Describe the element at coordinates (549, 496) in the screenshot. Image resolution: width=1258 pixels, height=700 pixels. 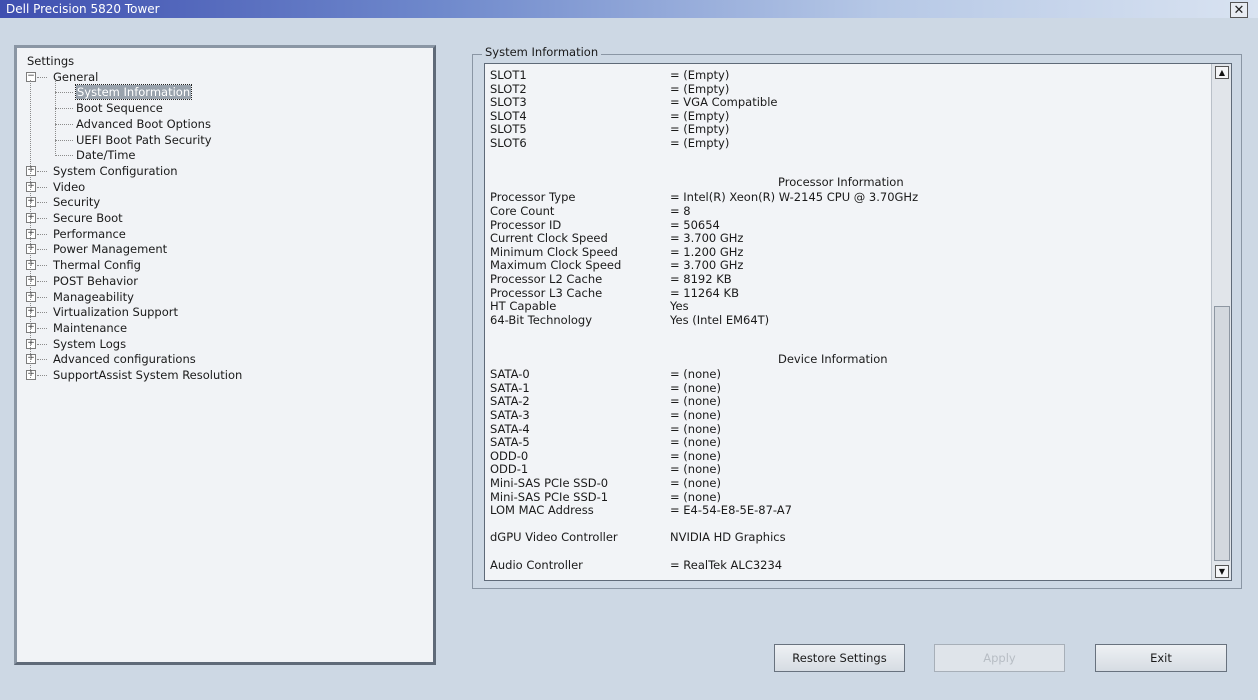
I see `info-label: Mini-SAS PCIe SSD-1` at that location.